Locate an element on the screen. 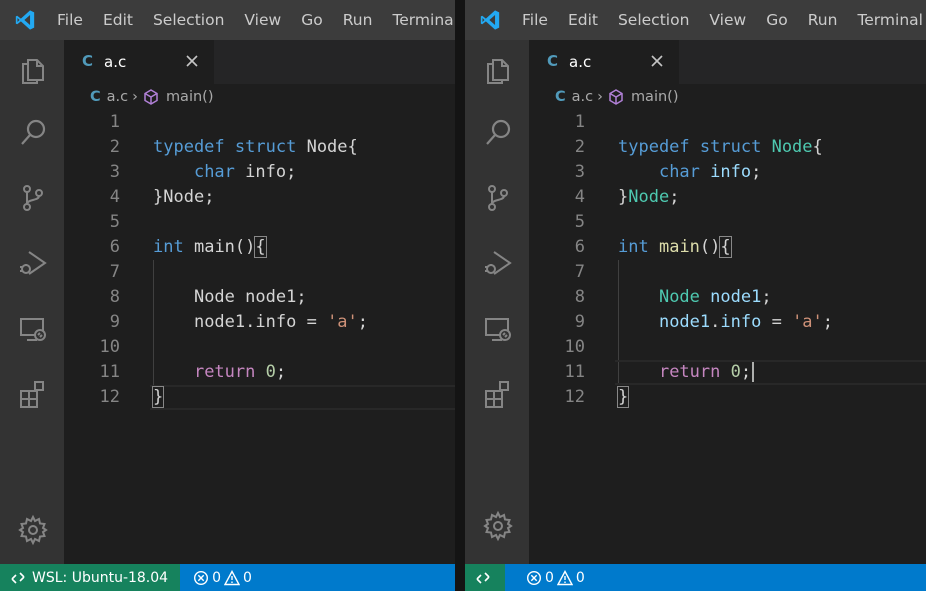 This screenshot has width=926, height=591. code-line: 8 Node node1; is located at coordinates (727, 297).